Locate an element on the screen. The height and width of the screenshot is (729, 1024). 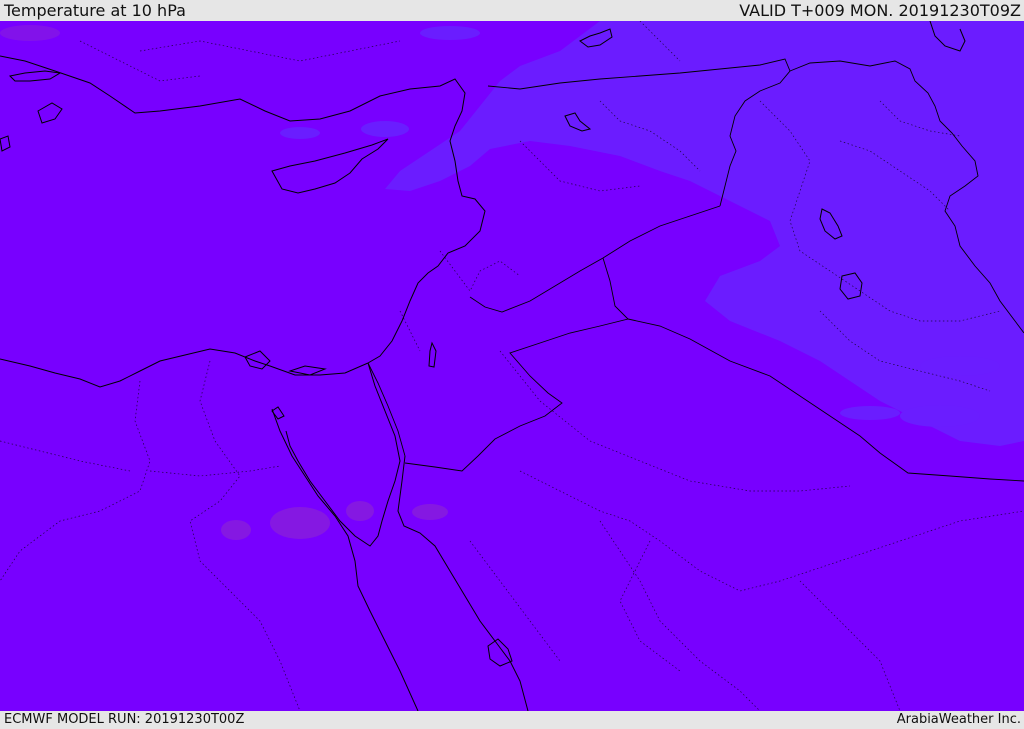
valid-time-label: VALID T+009 MON. 20191230T09Z is located at coordinates (880, 10).